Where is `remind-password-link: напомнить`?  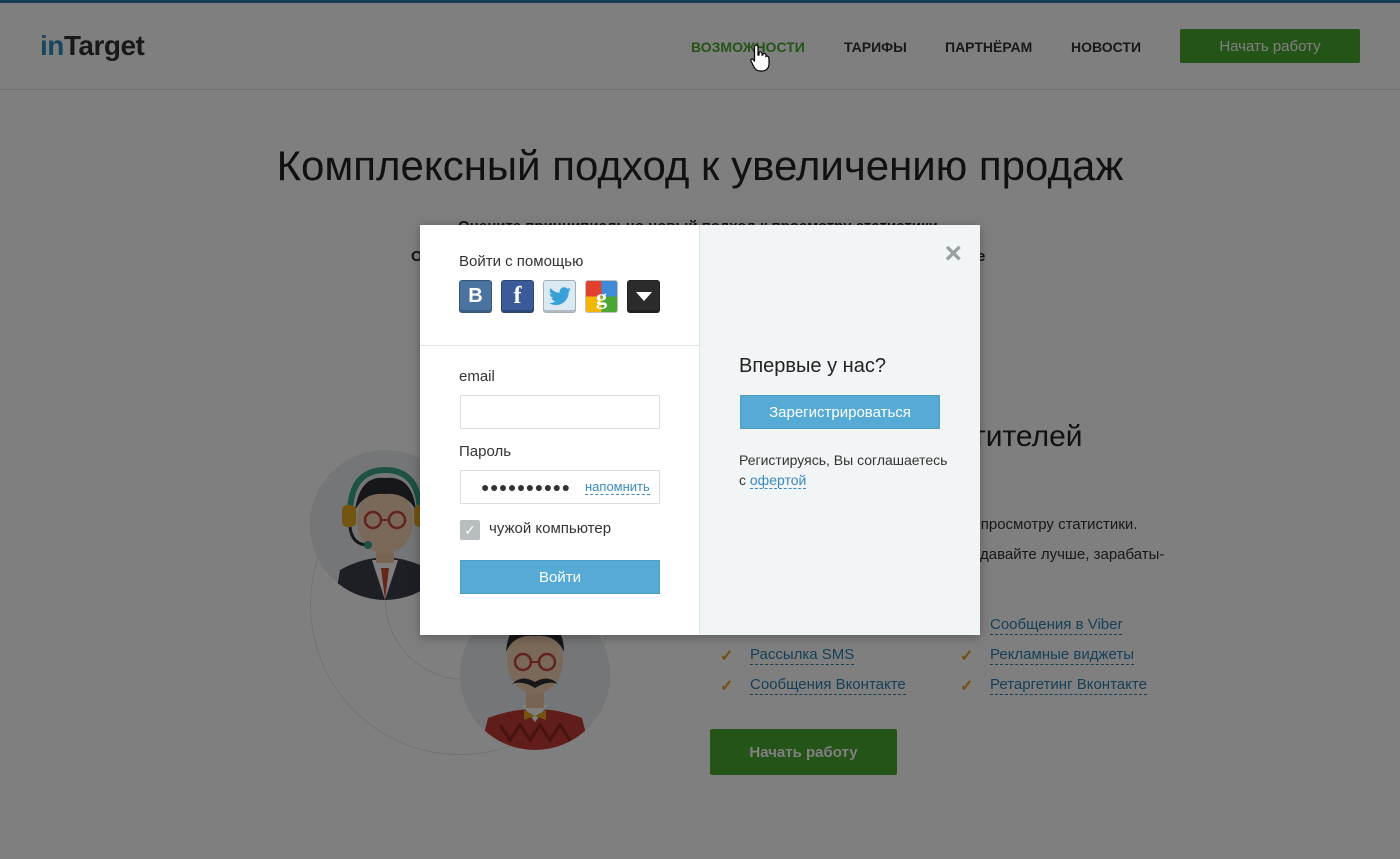
remind-password-link: напомнить is located at coordinates (617, 487).